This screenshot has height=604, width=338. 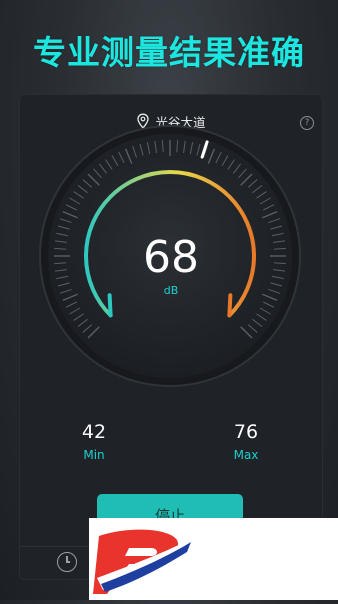 I want to click on decibel-value: 68, so click(x=171, y=257).